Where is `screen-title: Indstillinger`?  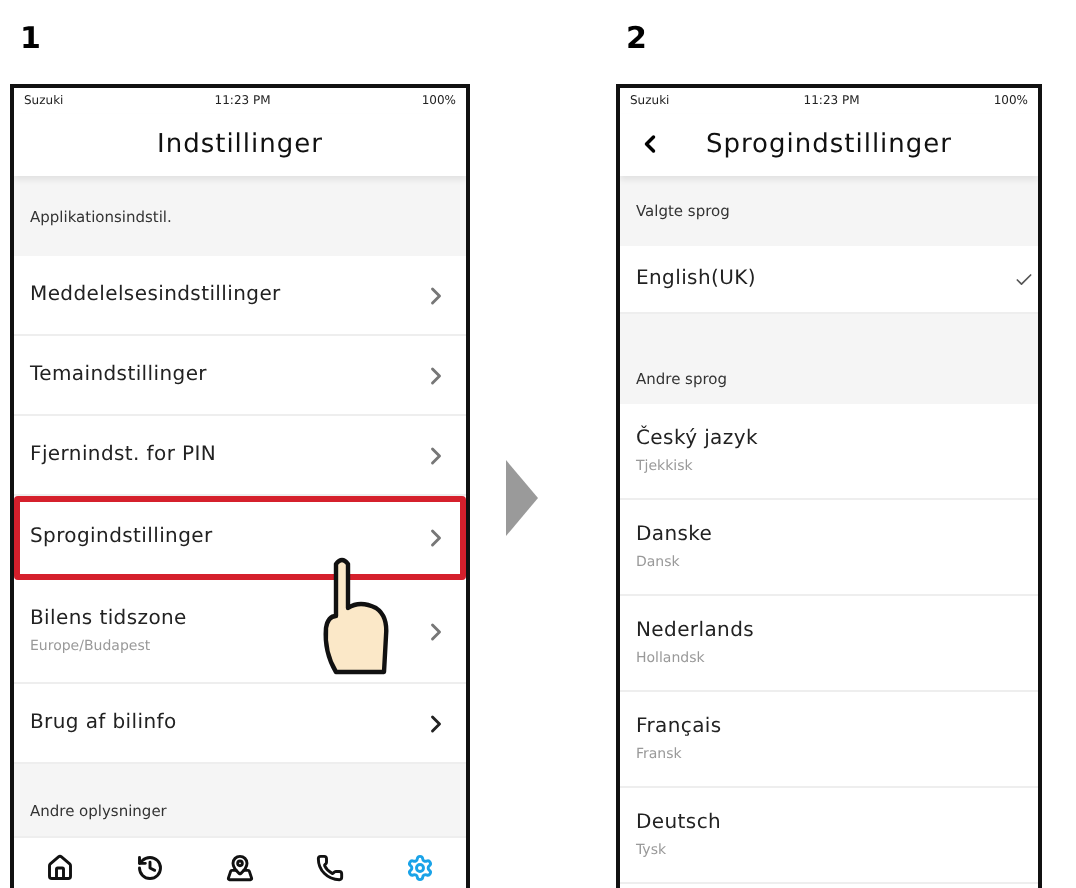 screen-title: Indstillinger is located at coordinates (240, 145).